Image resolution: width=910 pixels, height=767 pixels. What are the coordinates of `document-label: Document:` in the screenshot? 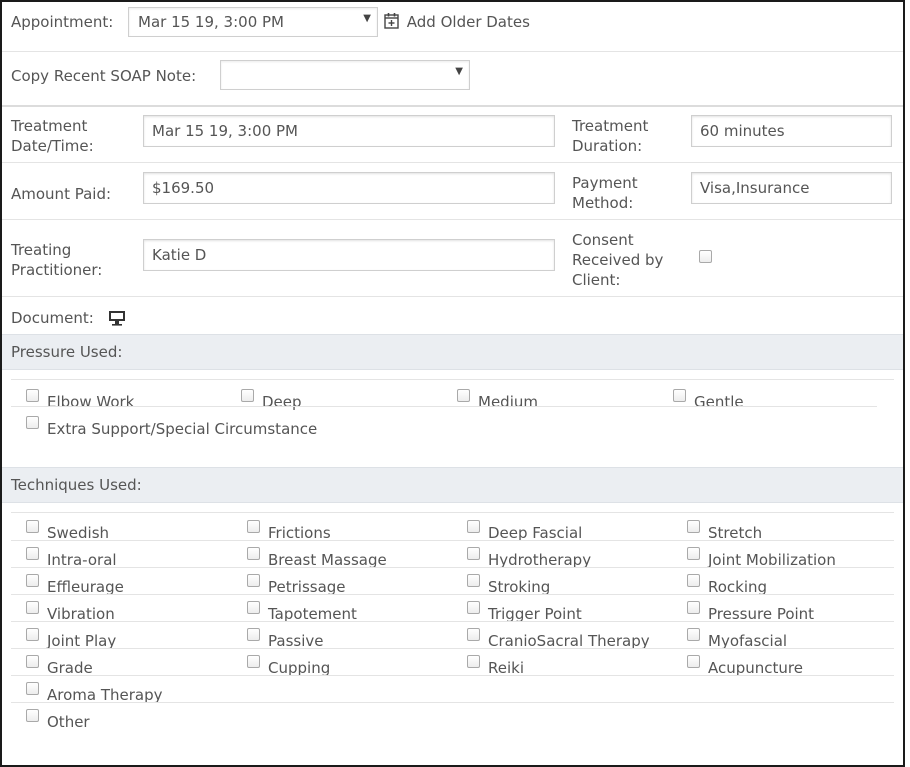 It's located at (52, 318).